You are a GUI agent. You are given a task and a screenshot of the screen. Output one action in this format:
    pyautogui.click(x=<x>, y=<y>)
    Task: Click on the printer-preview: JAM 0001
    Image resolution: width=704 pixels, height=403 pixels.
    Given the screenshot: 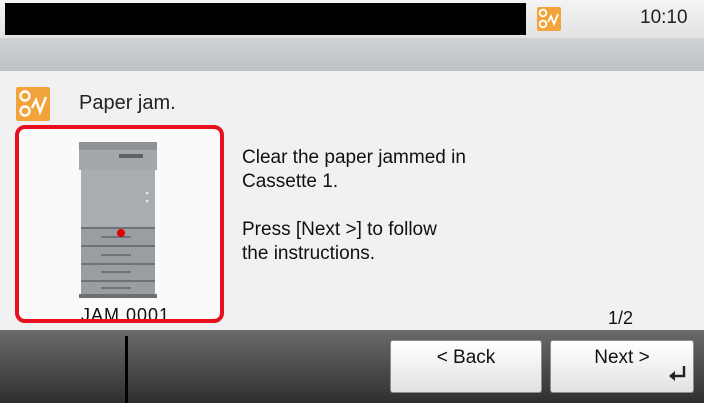 What is the action you would take?
    pyautogui.click(x=119, y=224)
    